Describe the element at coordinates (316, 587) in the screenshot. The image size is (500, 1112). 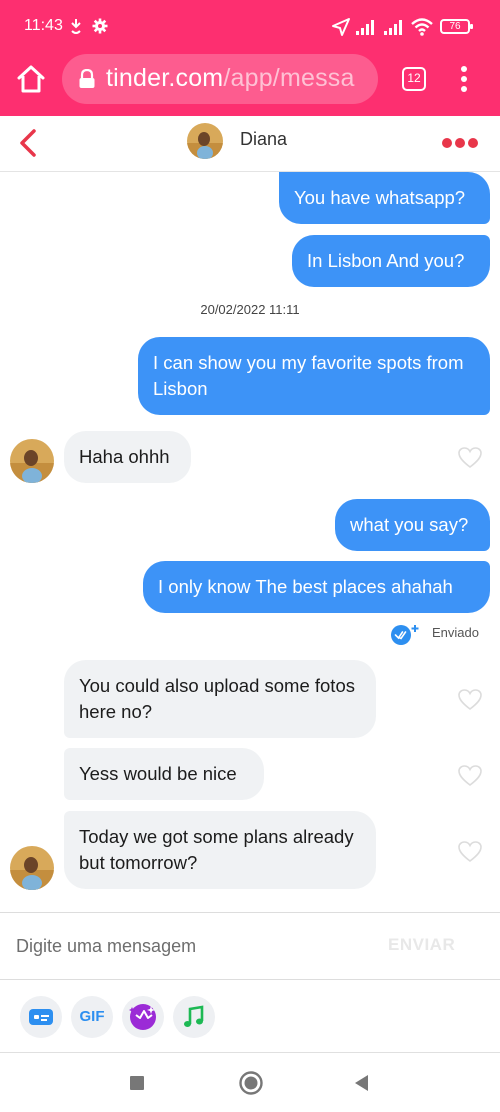
I see `message-bubble-outgoing: I only know The best places ahahah` at that location.